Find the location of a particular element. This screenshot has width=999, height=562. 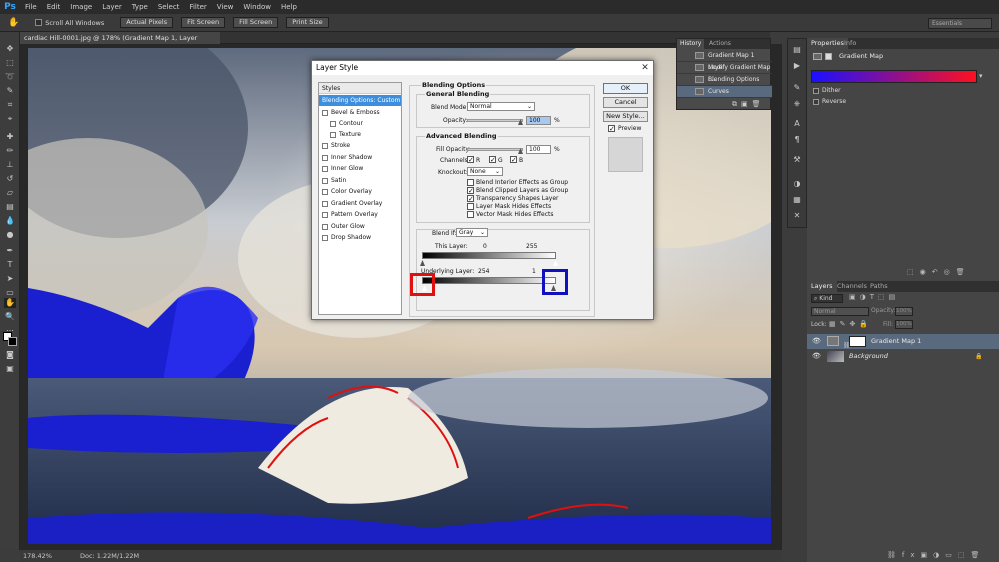

style-inner-shadow: Inner Shadow is located at coordinates (360, 157).